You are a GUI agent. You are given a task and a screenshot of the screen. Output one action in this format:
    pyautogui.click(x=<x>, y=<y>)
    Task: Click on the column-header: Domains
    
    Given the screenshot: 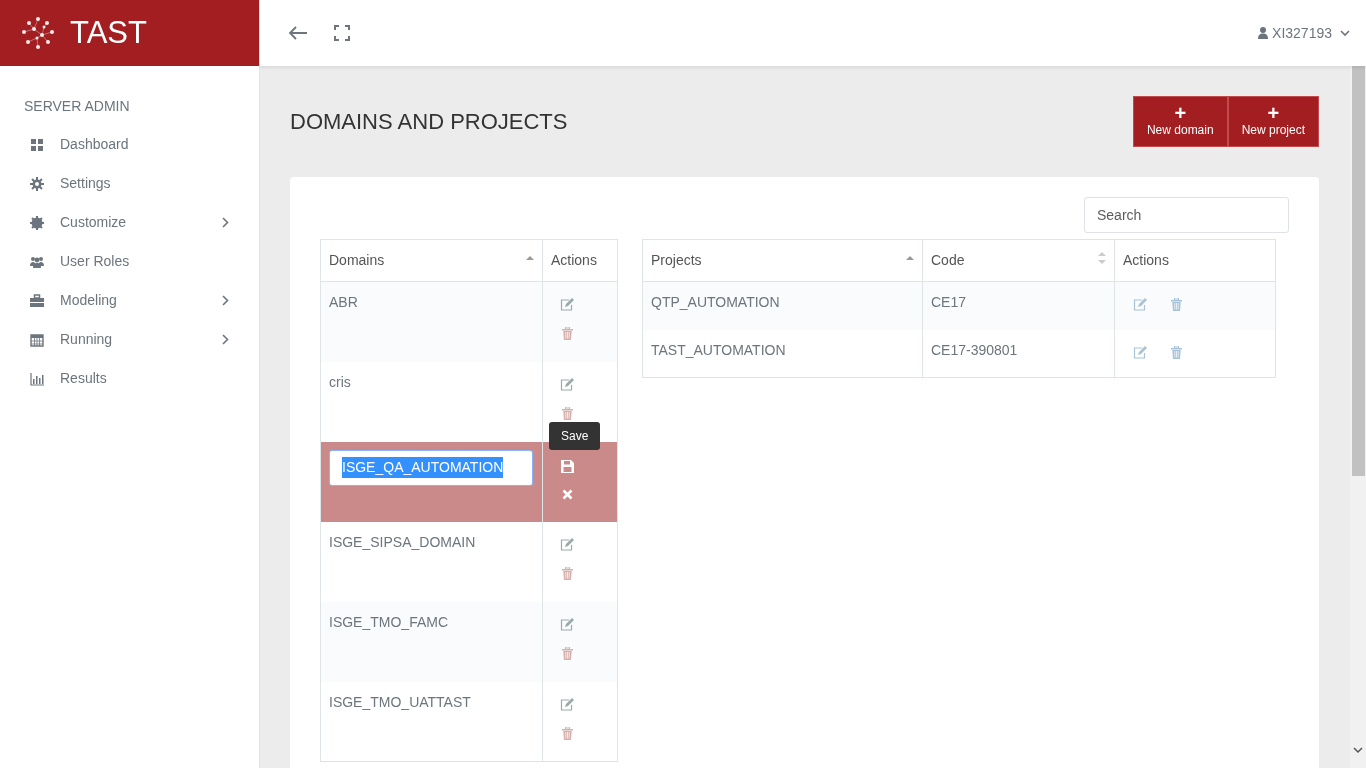 What is the action you would take?
    pyautogui.click(x=431, y=260)
    